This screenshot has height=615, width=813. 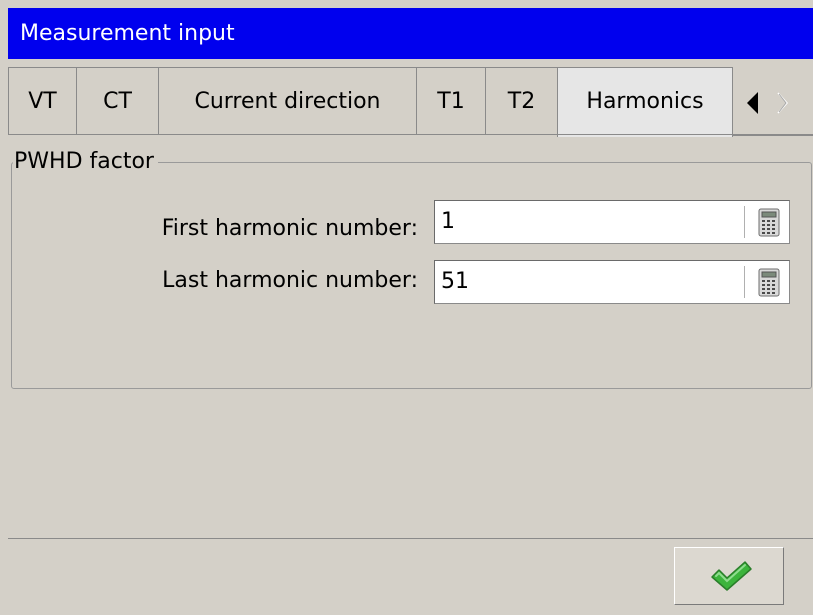 What do you see at coordinates (448, 221) in the screenshot?
I see `first-harmonic-value: 1` at bounding box center [448, 221].